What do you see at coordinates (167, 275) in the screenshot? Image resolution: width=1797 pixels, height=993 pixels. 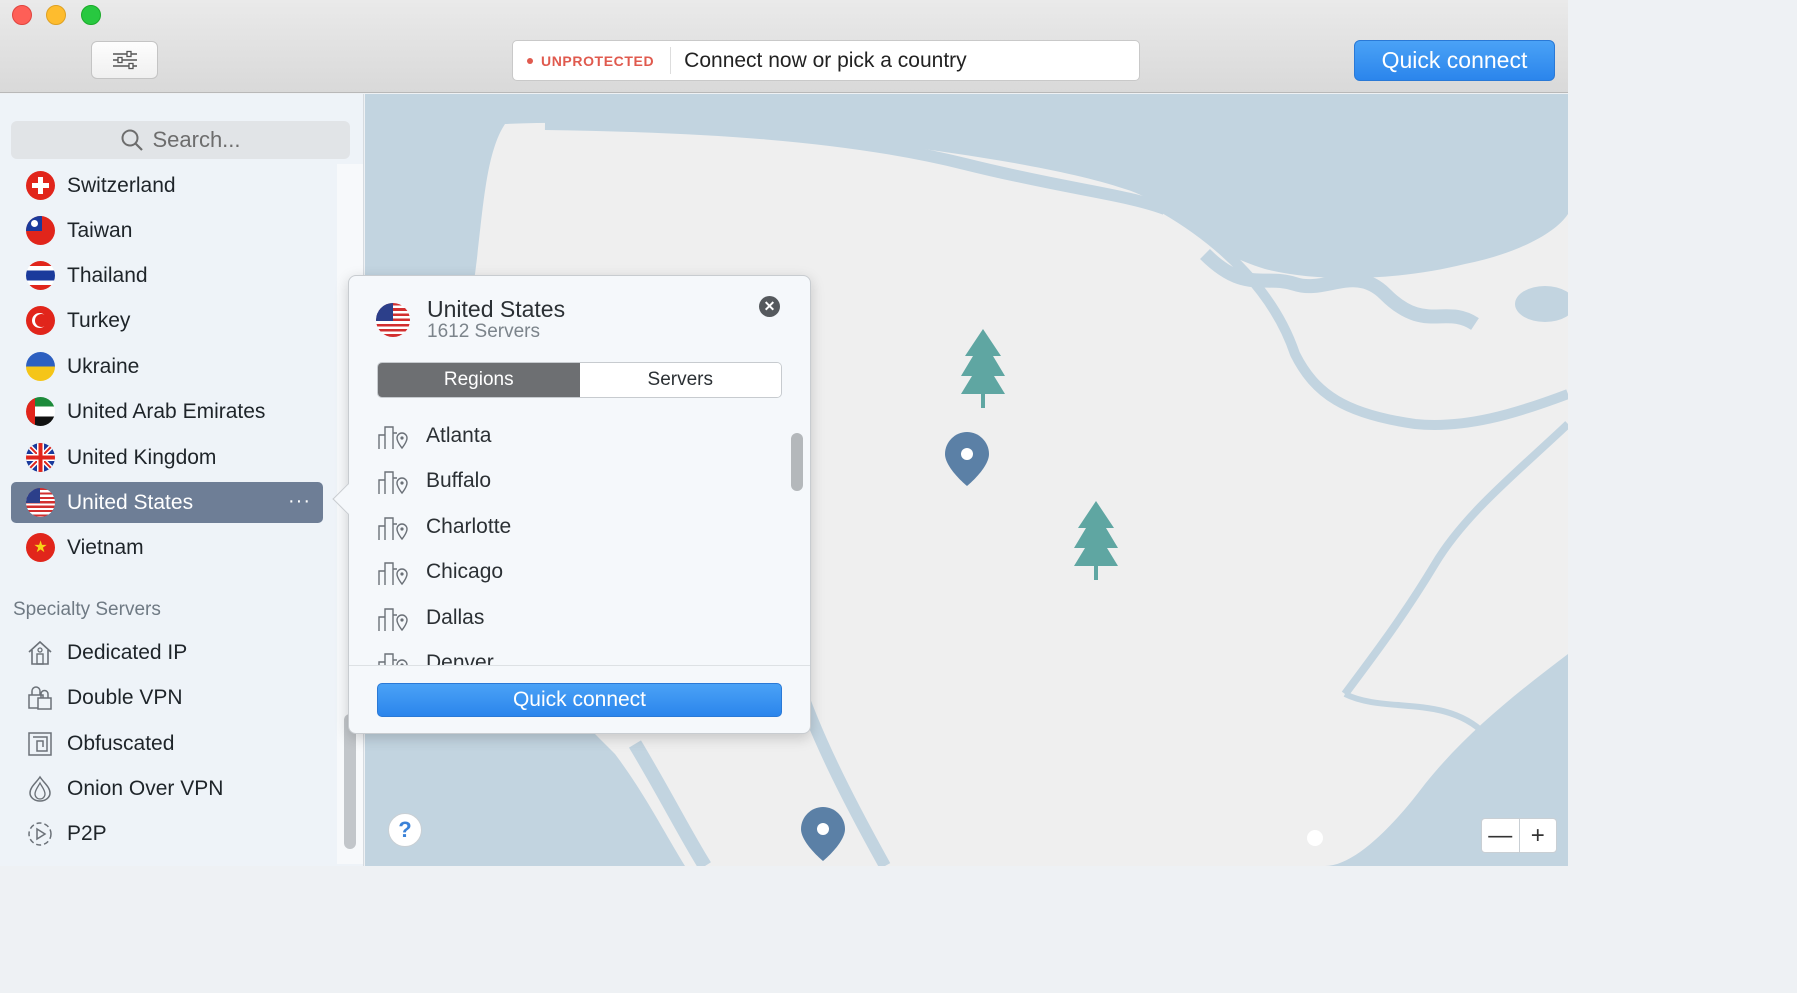 I see `country-row-thailand: Thailand` at bounding box center [167, 275].